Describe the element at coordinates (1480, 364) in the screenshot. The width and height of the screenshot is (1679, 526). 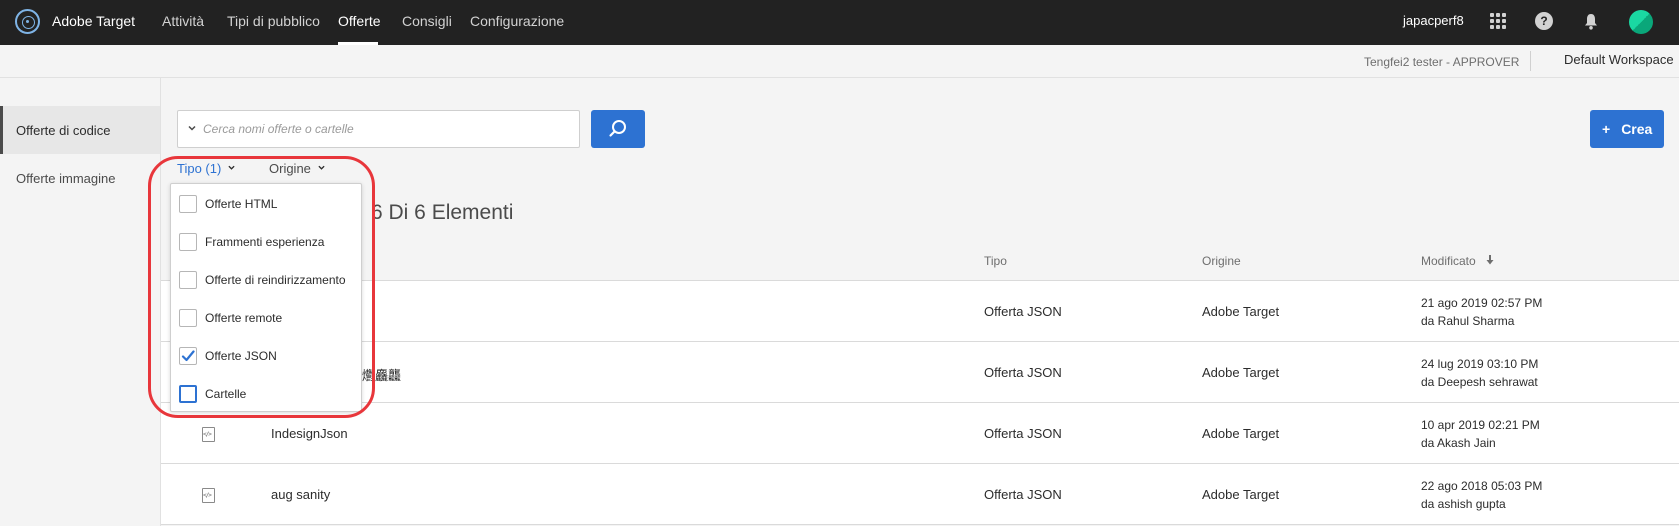
I see `offer-modified-date: 24 lug 2019 03:10 PM` at that location.